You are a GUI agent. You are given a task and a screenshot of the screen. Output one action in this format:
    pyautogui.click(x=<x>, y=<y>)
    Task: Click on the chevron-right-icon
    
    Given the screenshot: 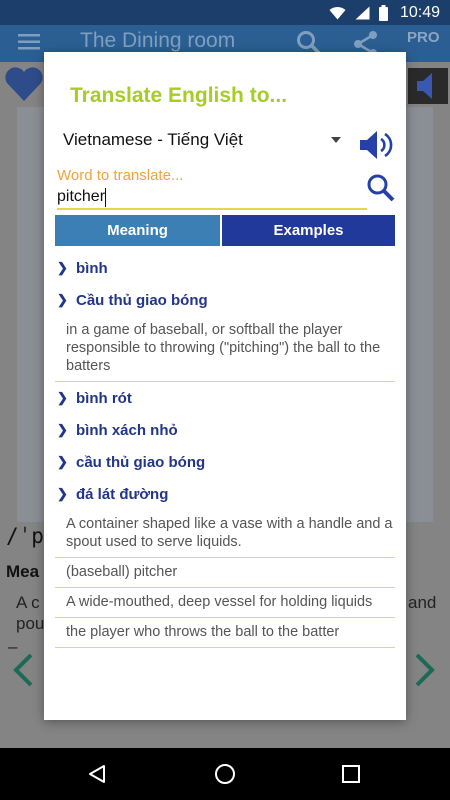 What is the action you would take?
    pyautogui.click(x=425, y=670)
    